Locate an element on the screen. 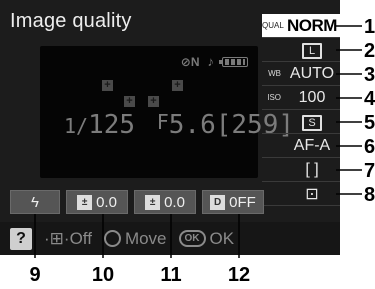 This screenshot has height=289, width=375. panel-item-focus-mode: AF-A is located at coordinates (301, 146).